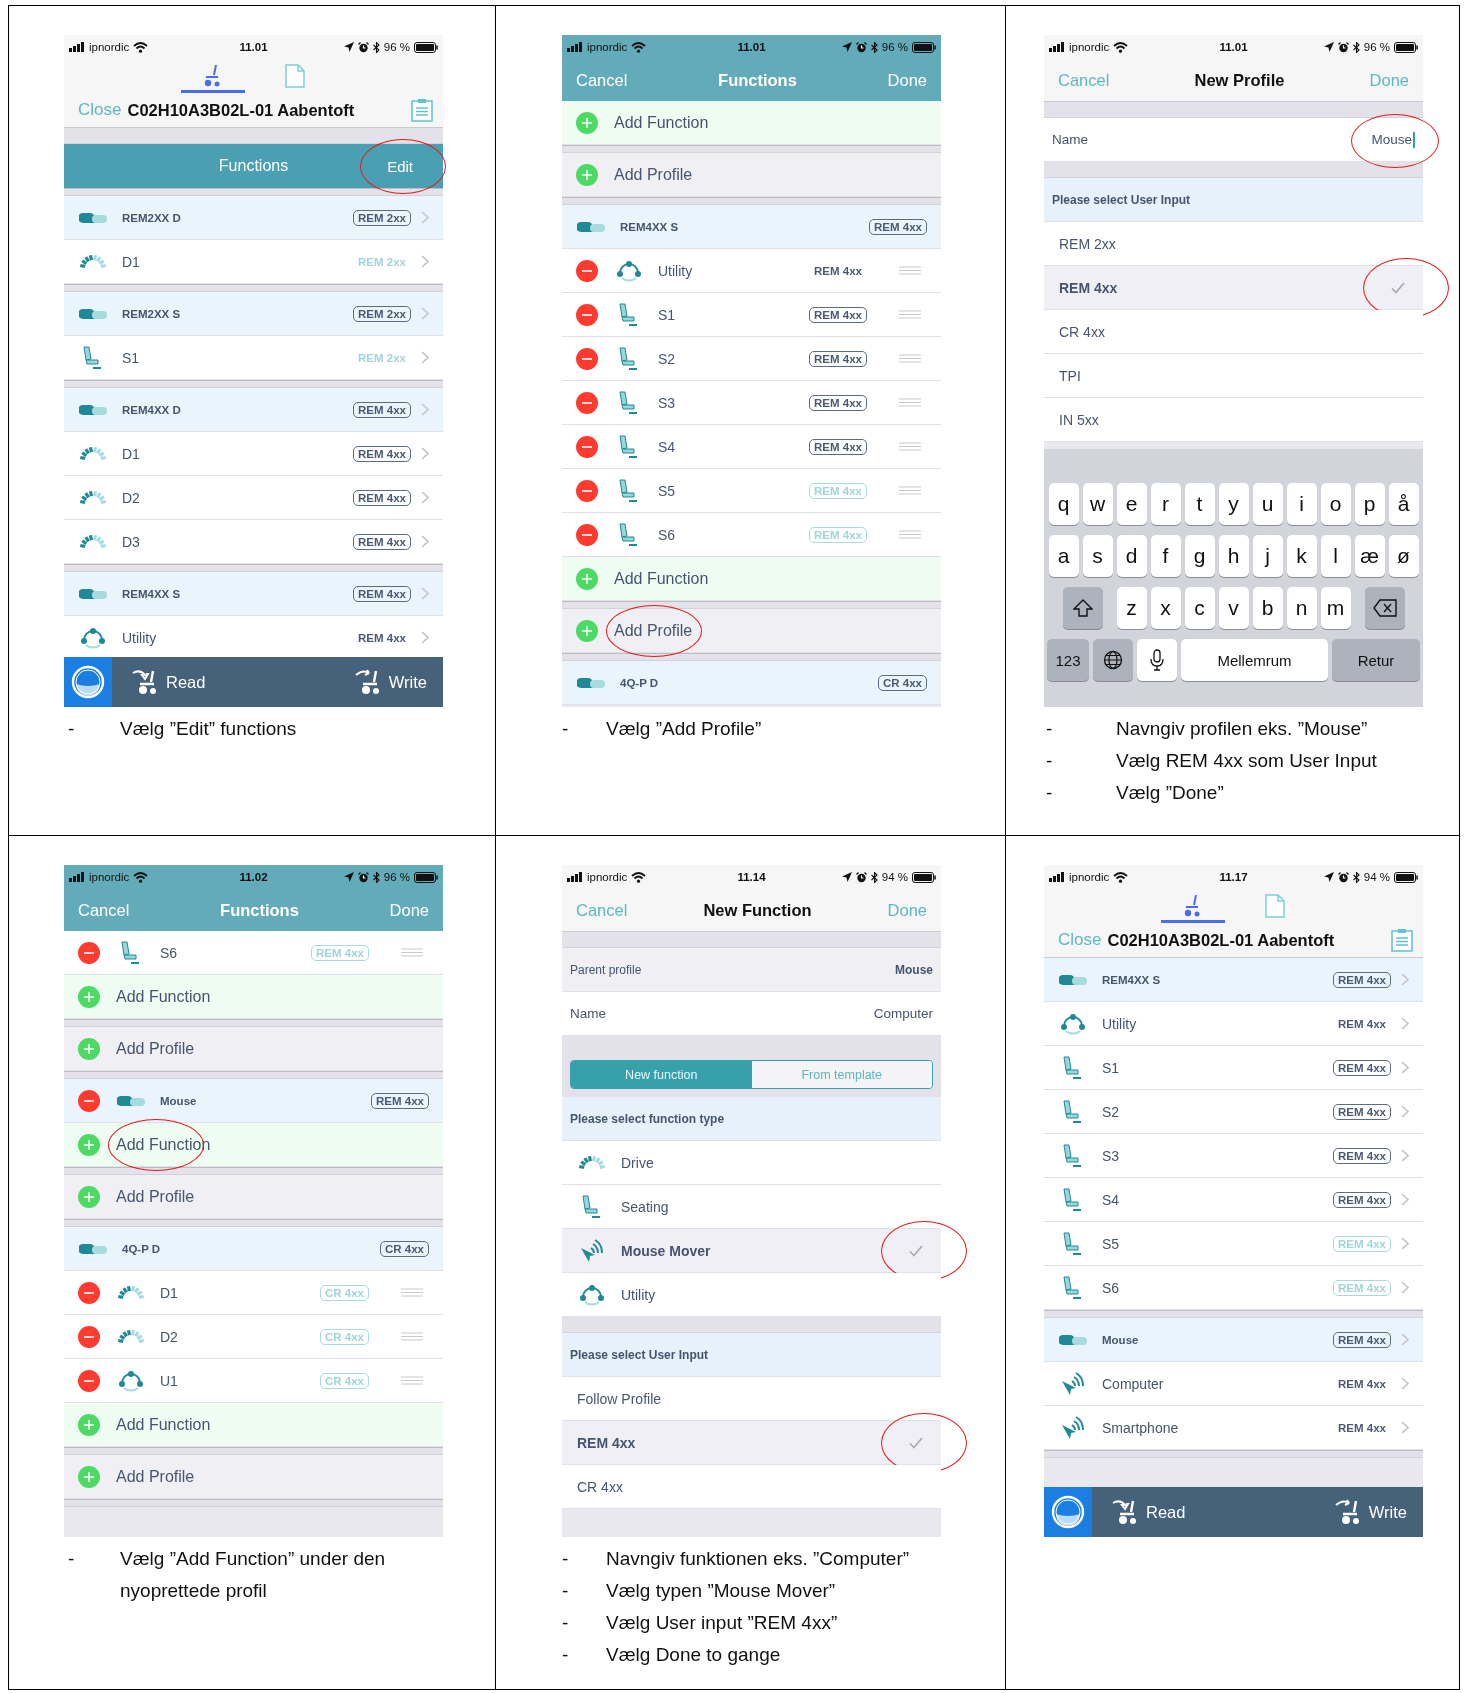  What do you see at coordinates (1233, 608) in the screenshot?
I see `keyboard-key: v` at bounding box center [1233, 608].